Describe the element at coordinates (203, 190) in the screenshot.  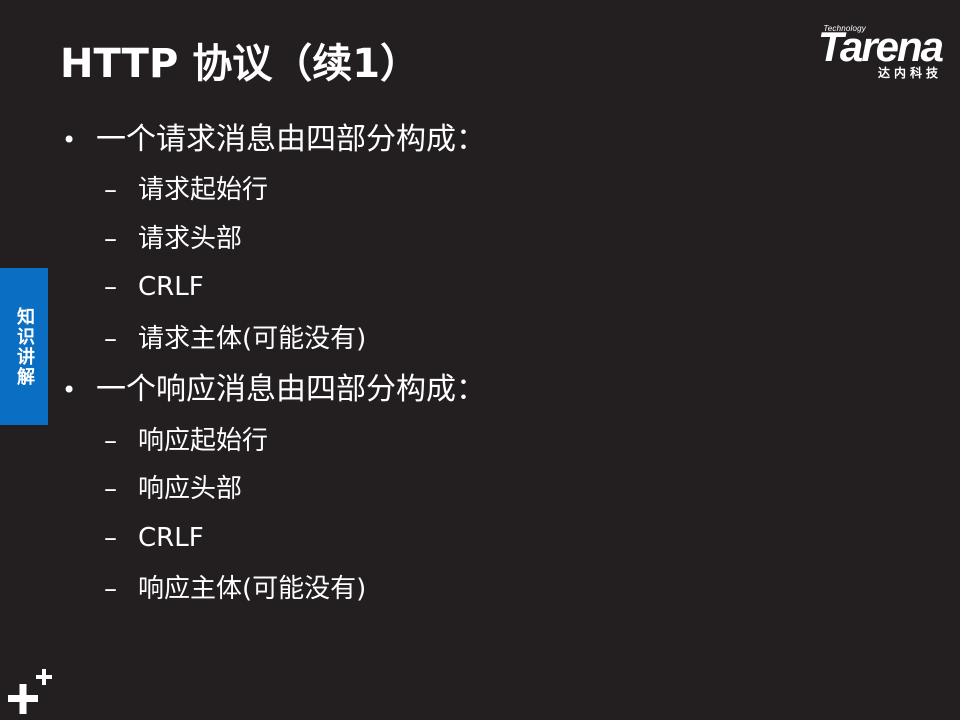
I see `sub-text: 请求起始行` at that location.